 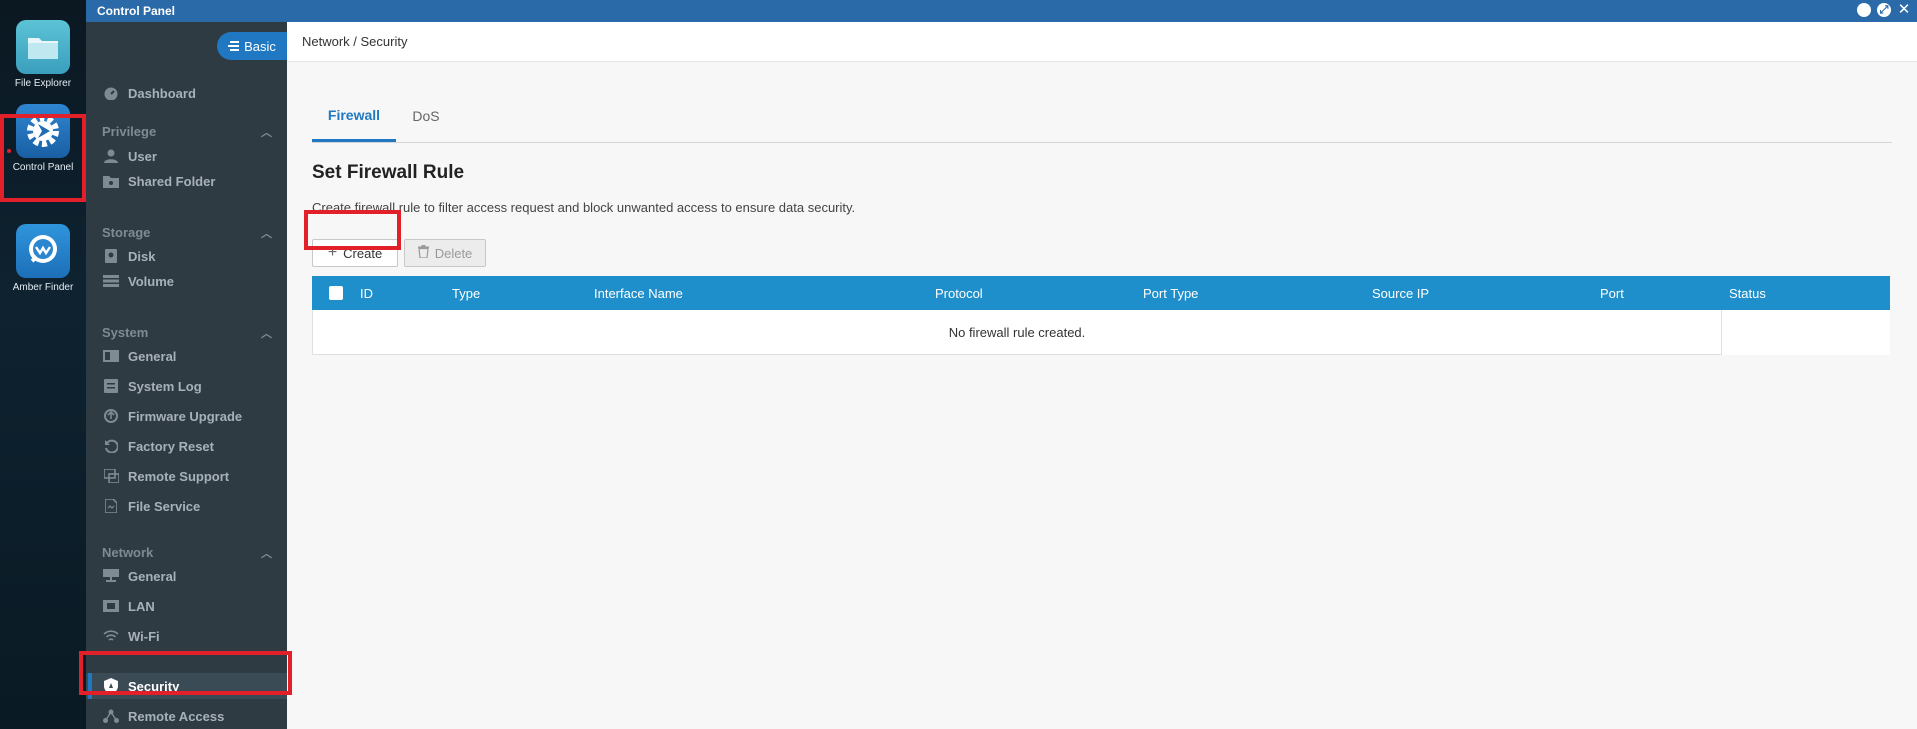 What do you see at coordinates (43, 83) in the screenshot?
I see `dock-app-label: File Explorer` at bounding box center [43, 83].